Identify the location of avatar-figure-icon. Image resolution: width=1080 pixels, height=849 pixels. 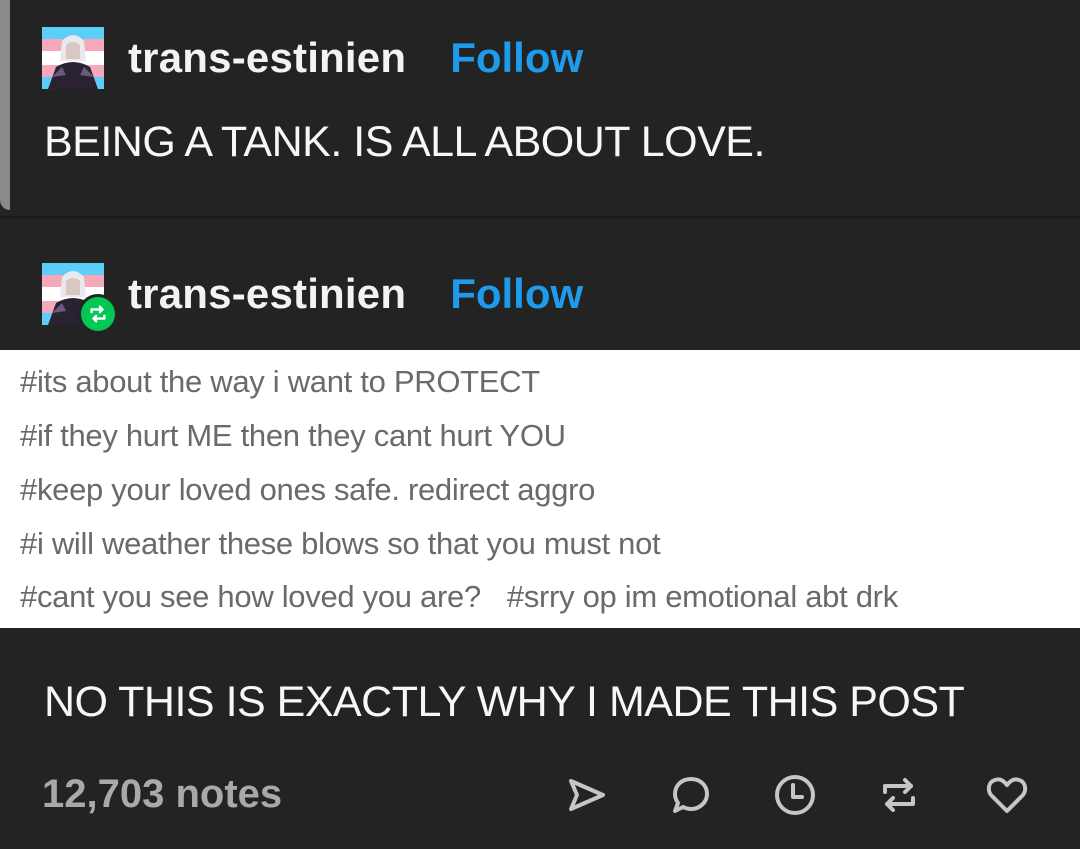
(73, 62).